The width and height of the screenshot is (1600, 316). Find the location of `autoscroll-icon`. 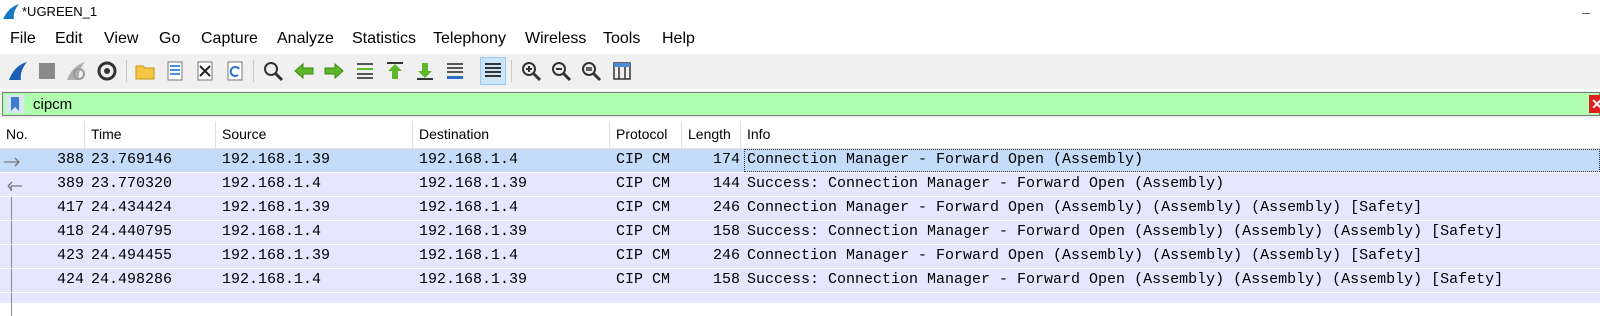

autoscroll-icon is located at coordinates (455, 71).